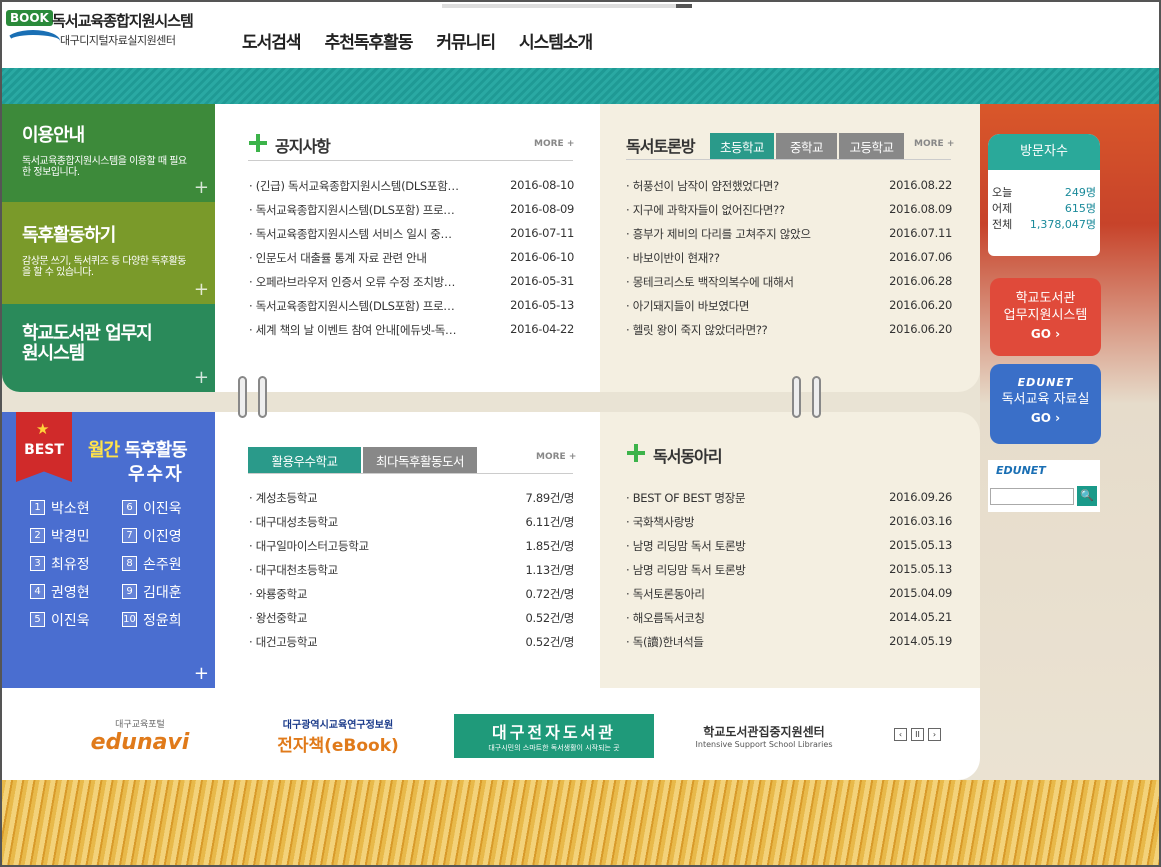  What do you see at coordinates (934, 734) in the screenshot?
I see `banner-next-button: ›` at bounding box center [934, 734].